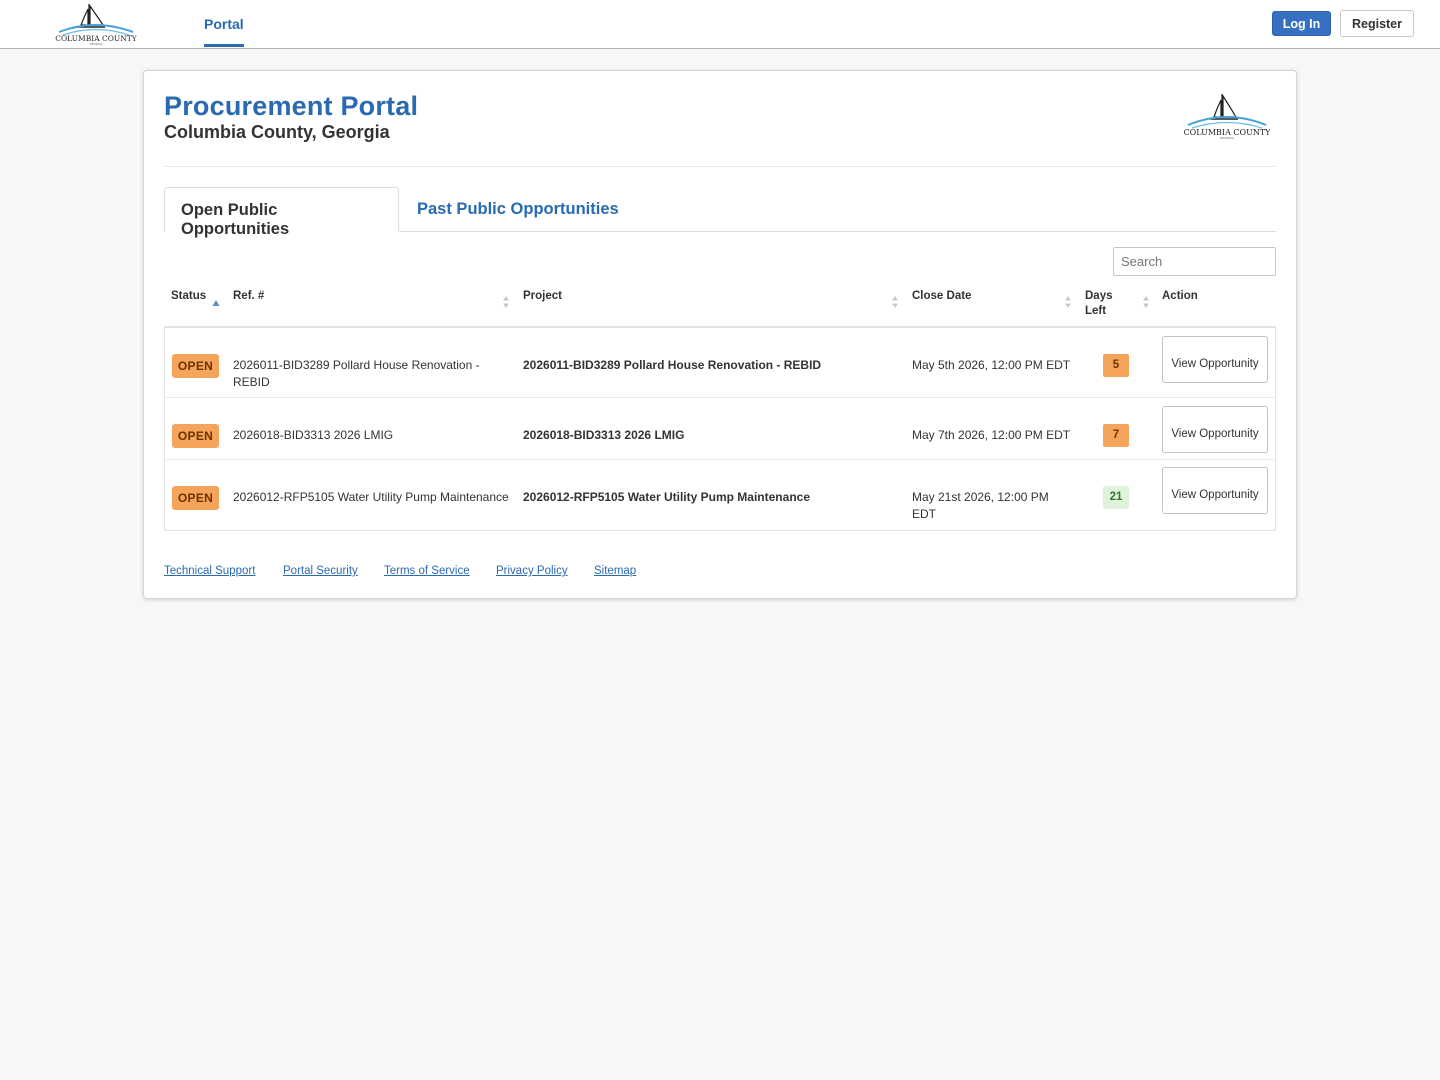 This screenshot has width=1440, height=1080. I want to click on days-left-badge: 21, so click(1116, 497).